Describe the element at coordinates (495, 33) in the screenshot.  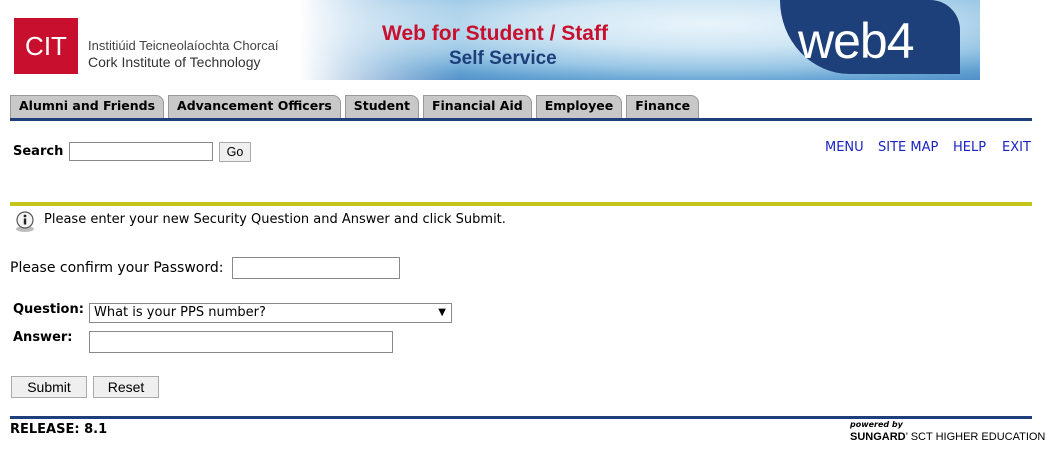
I see `banner-title: Web for Student / Staff` at that location.